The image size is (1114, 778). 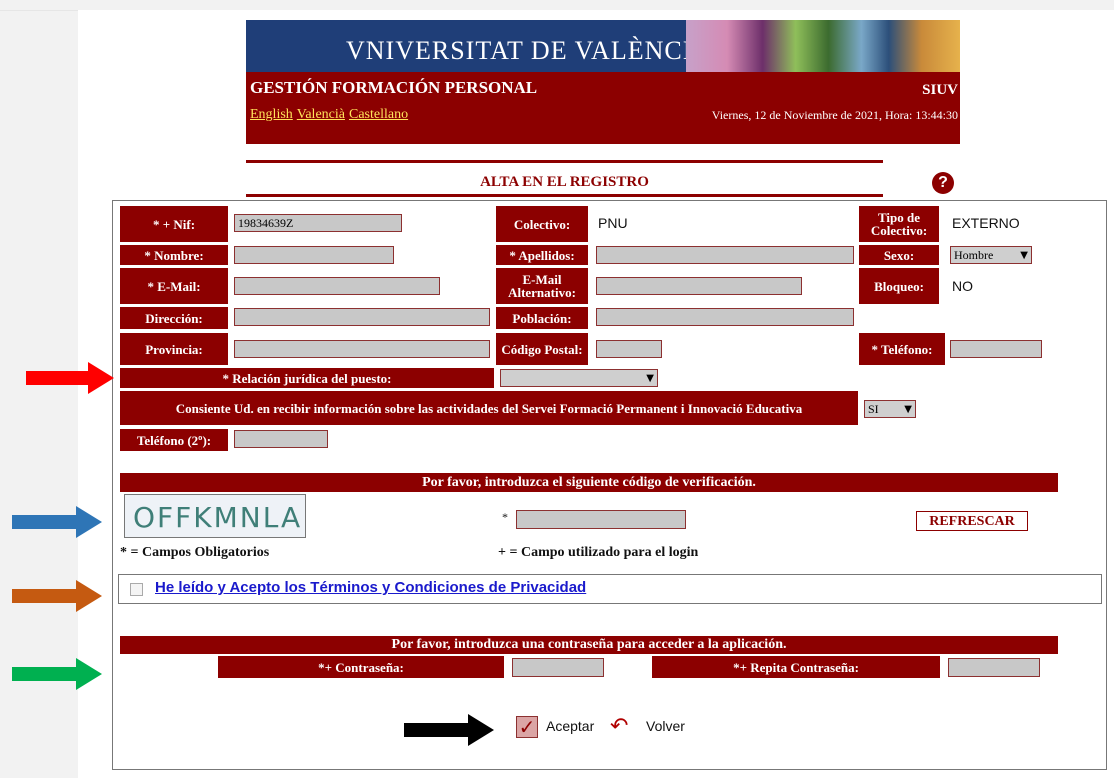 What do you see at coordinates (281, 439) in the screenshot?
I see `telefono2-input` at bounding box center [281, 439].